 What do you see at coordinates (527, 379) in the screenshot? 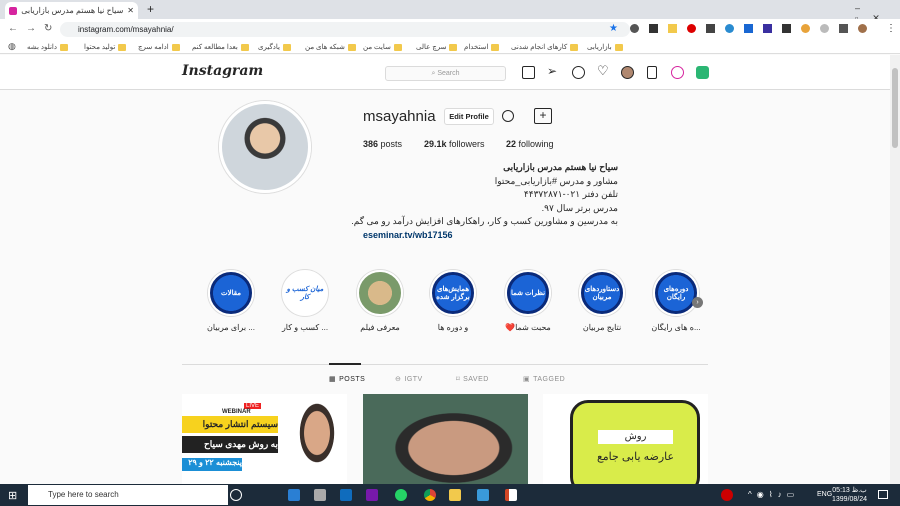
I see `tag-icon: ▣` at bounding box center [527, 379].